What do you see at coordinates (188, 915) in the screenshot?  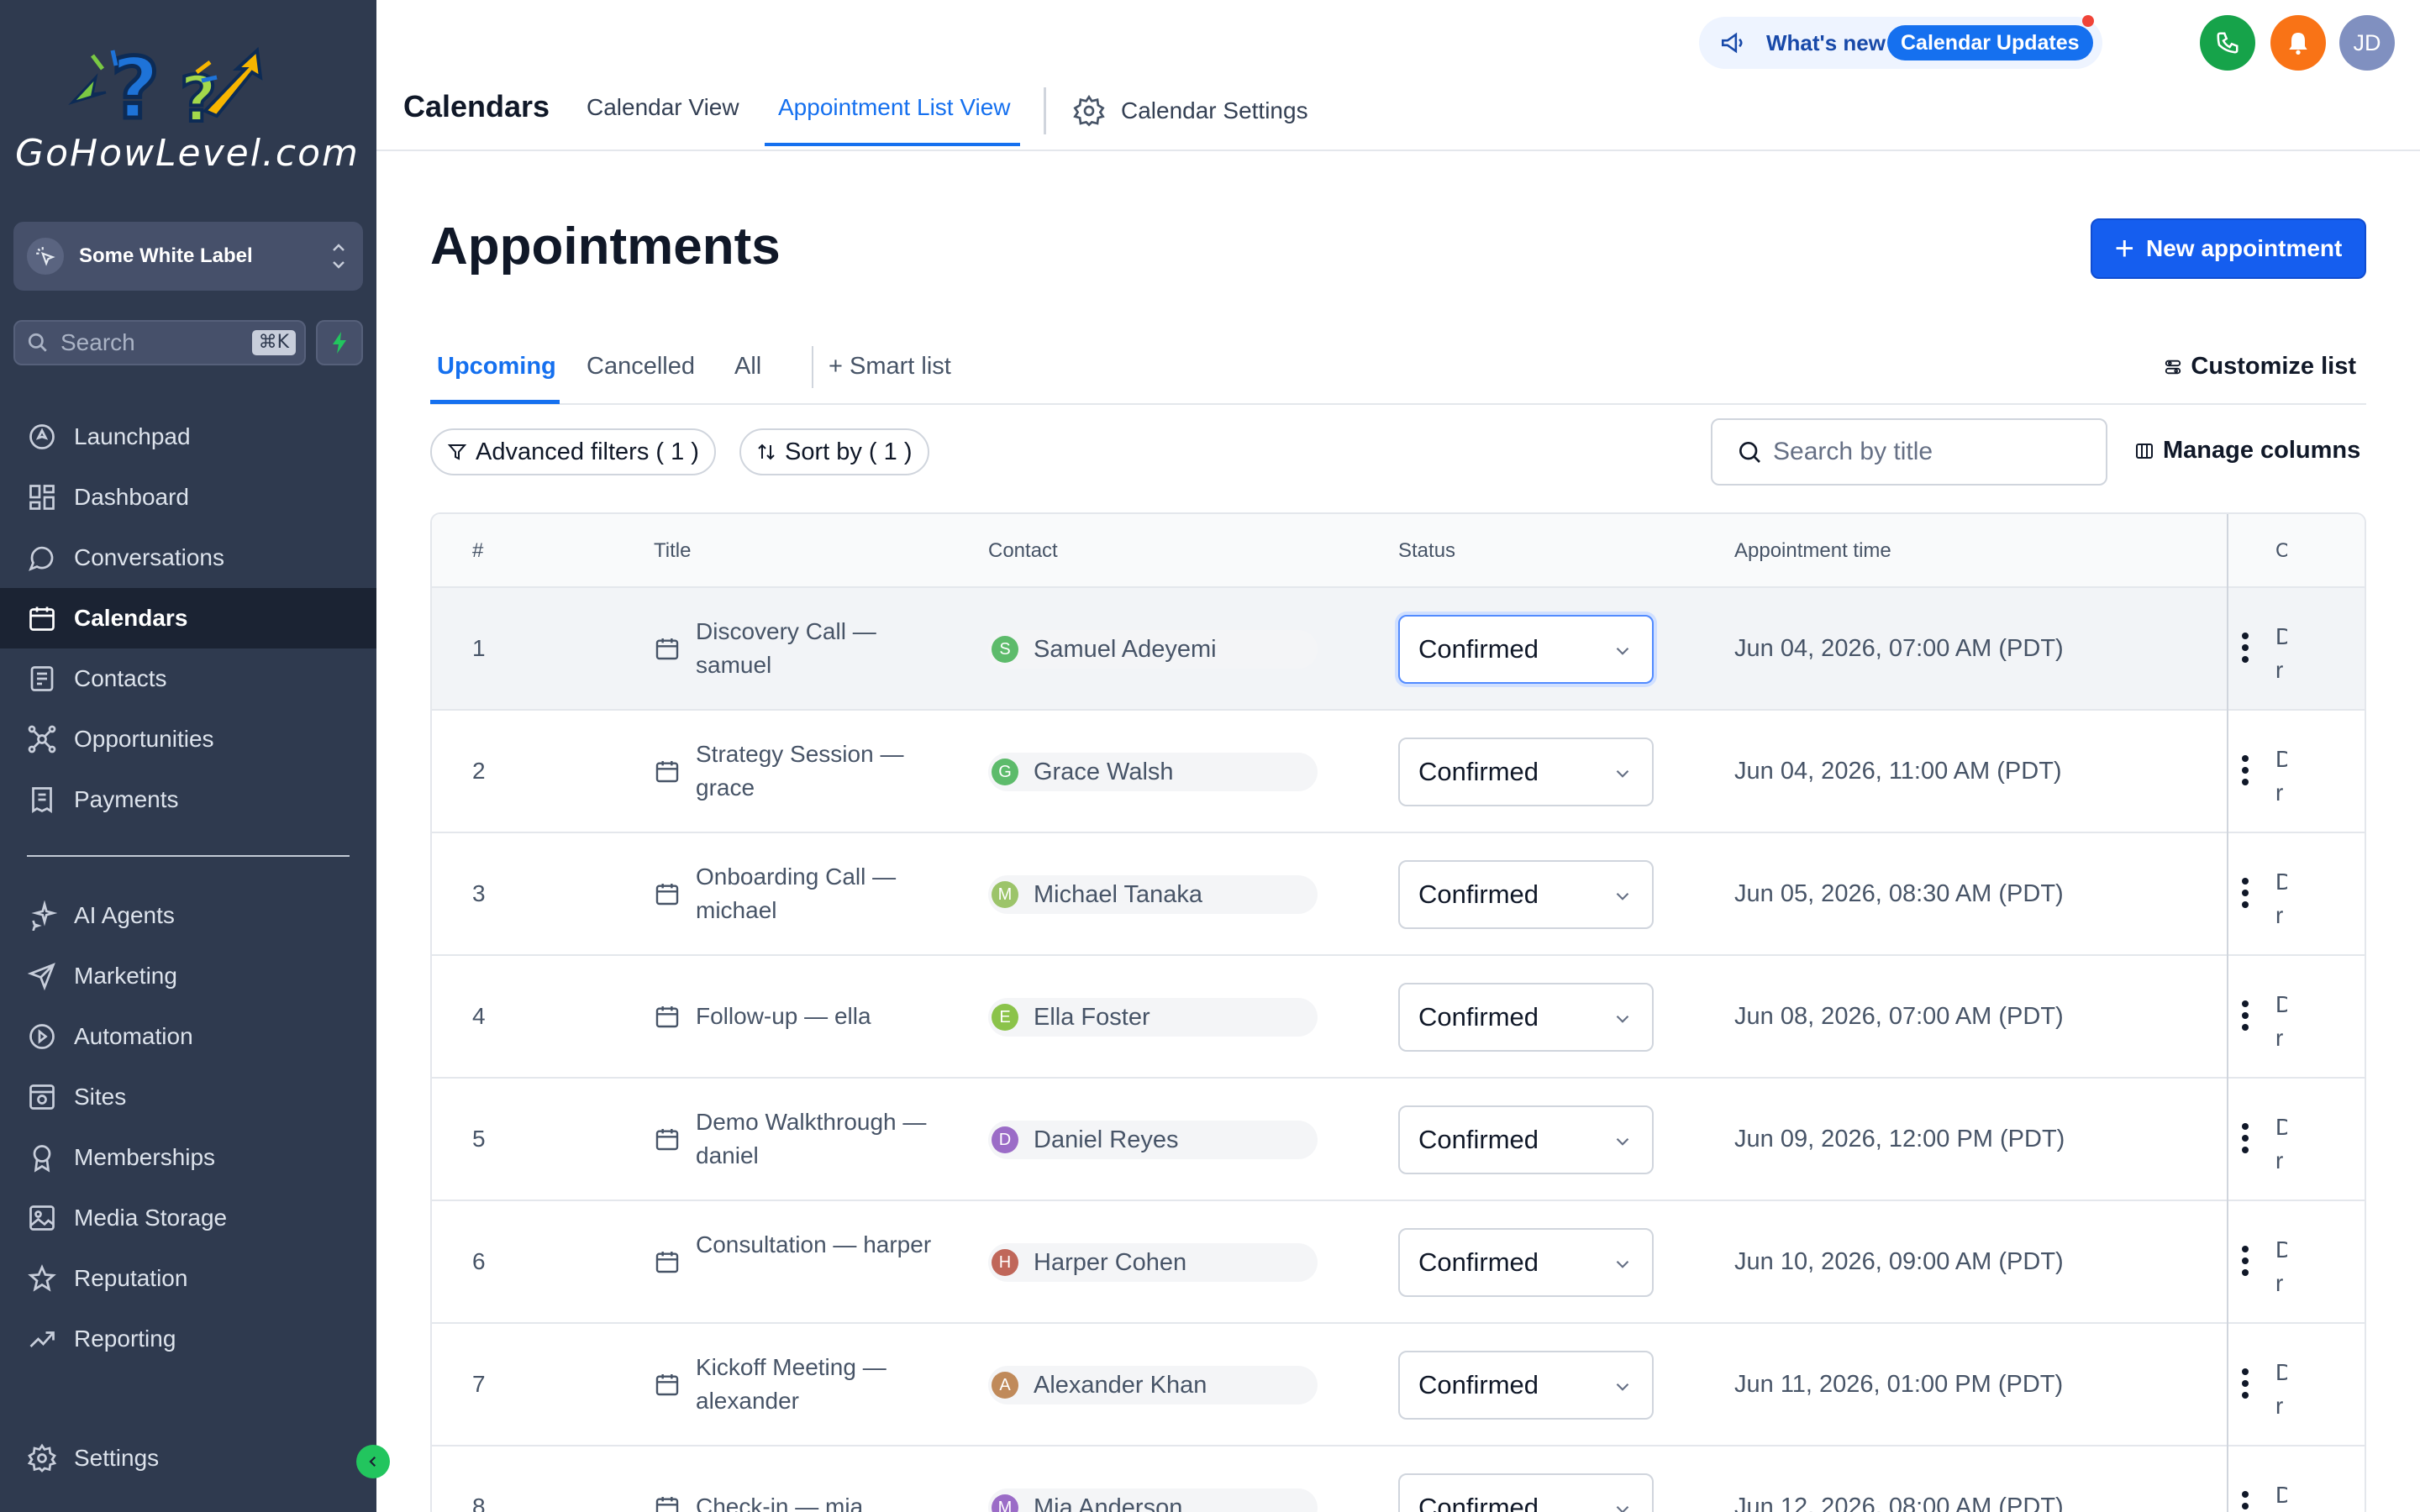 I see `sidebar-item-ai-agents: AI Agents` at bounding box center [188, 915].